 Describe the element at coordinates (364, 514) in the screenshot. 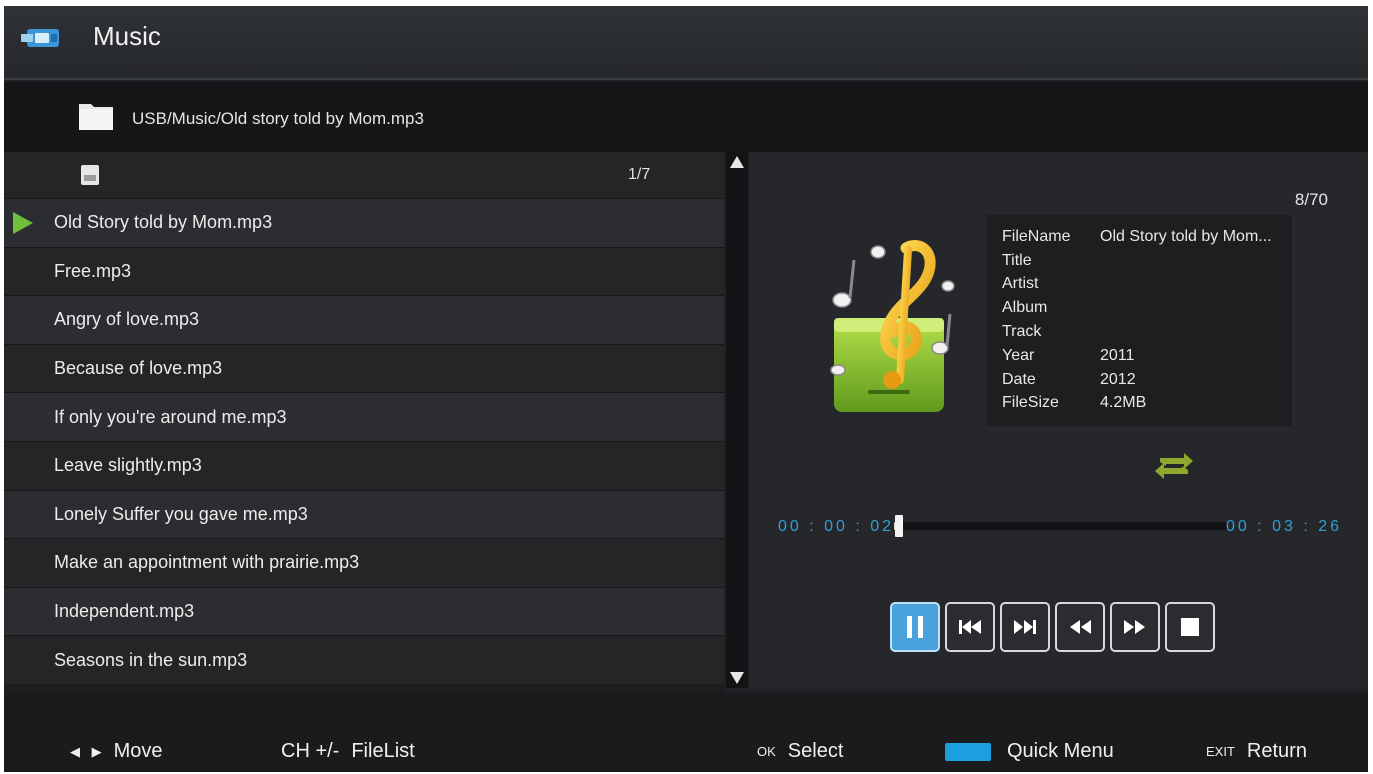

I see `list-item: Lonely Suffer you gave me.mp3` at that location.